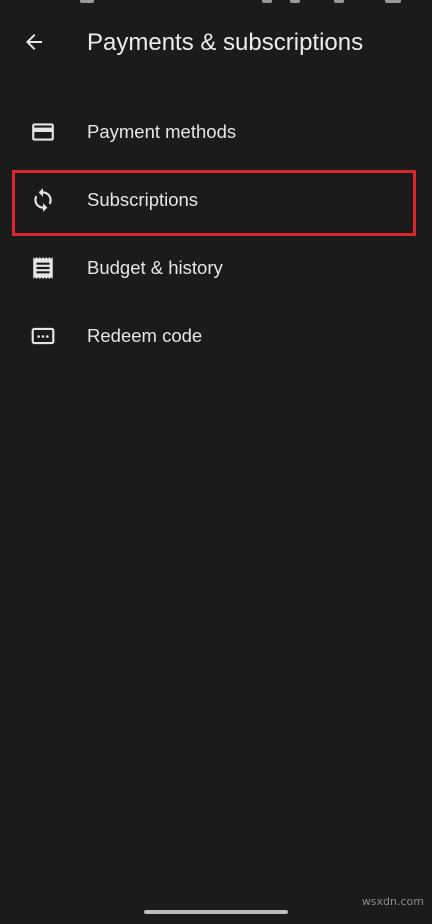  I want to click on menu-item-budget-history: Budget & history, so click(216, 268).